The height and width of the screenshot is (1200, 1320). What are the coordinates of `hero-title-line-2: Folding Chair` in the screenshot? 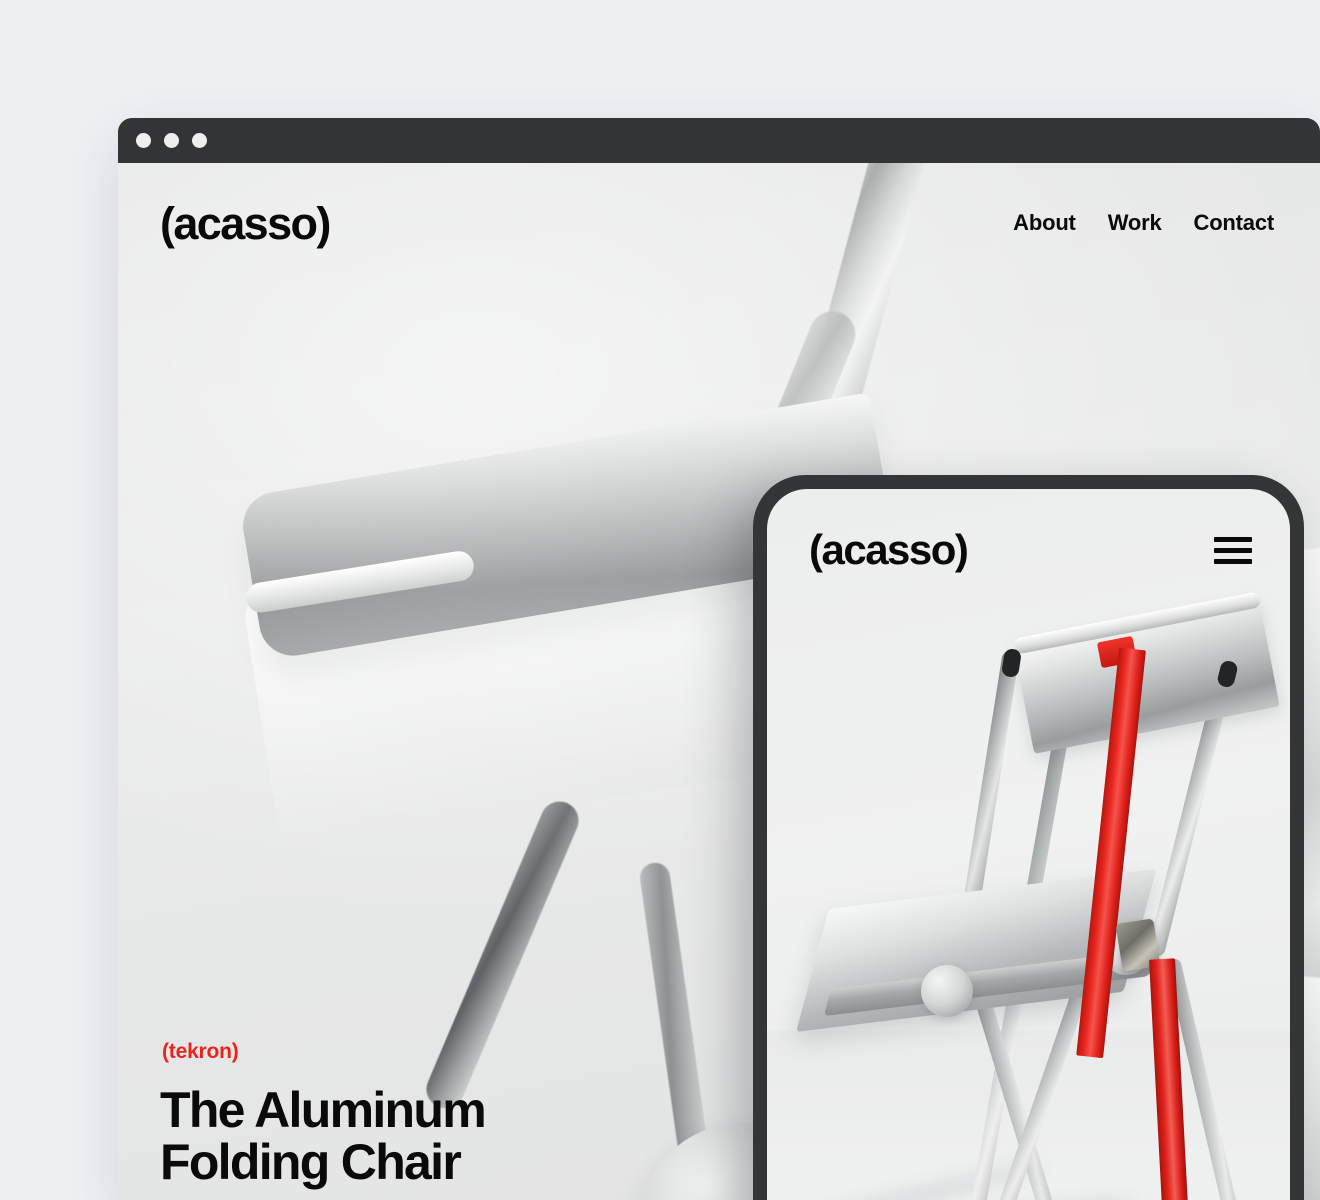 It's located at (311, 1162).